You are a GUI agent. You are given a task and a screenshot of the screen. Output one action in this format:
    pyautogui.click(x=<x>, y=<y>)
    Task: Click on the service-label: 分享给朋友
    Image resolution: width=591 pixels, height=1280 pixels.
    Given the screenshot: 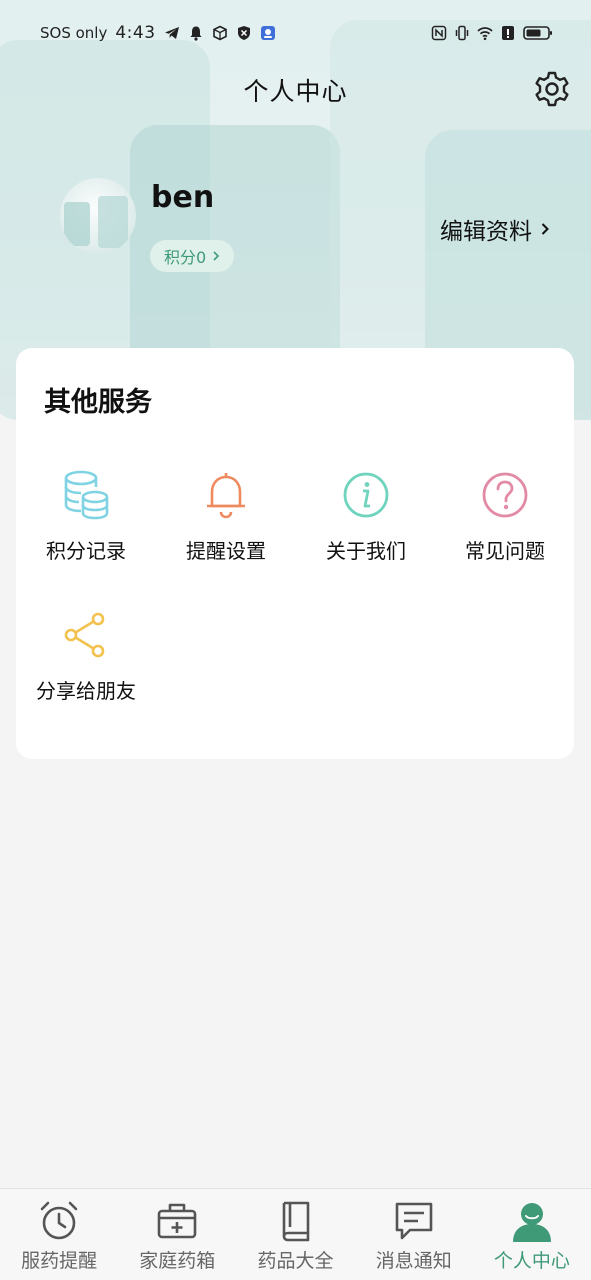 What is the action you would take?
    pyautogui.click(x=86, y=691)
    